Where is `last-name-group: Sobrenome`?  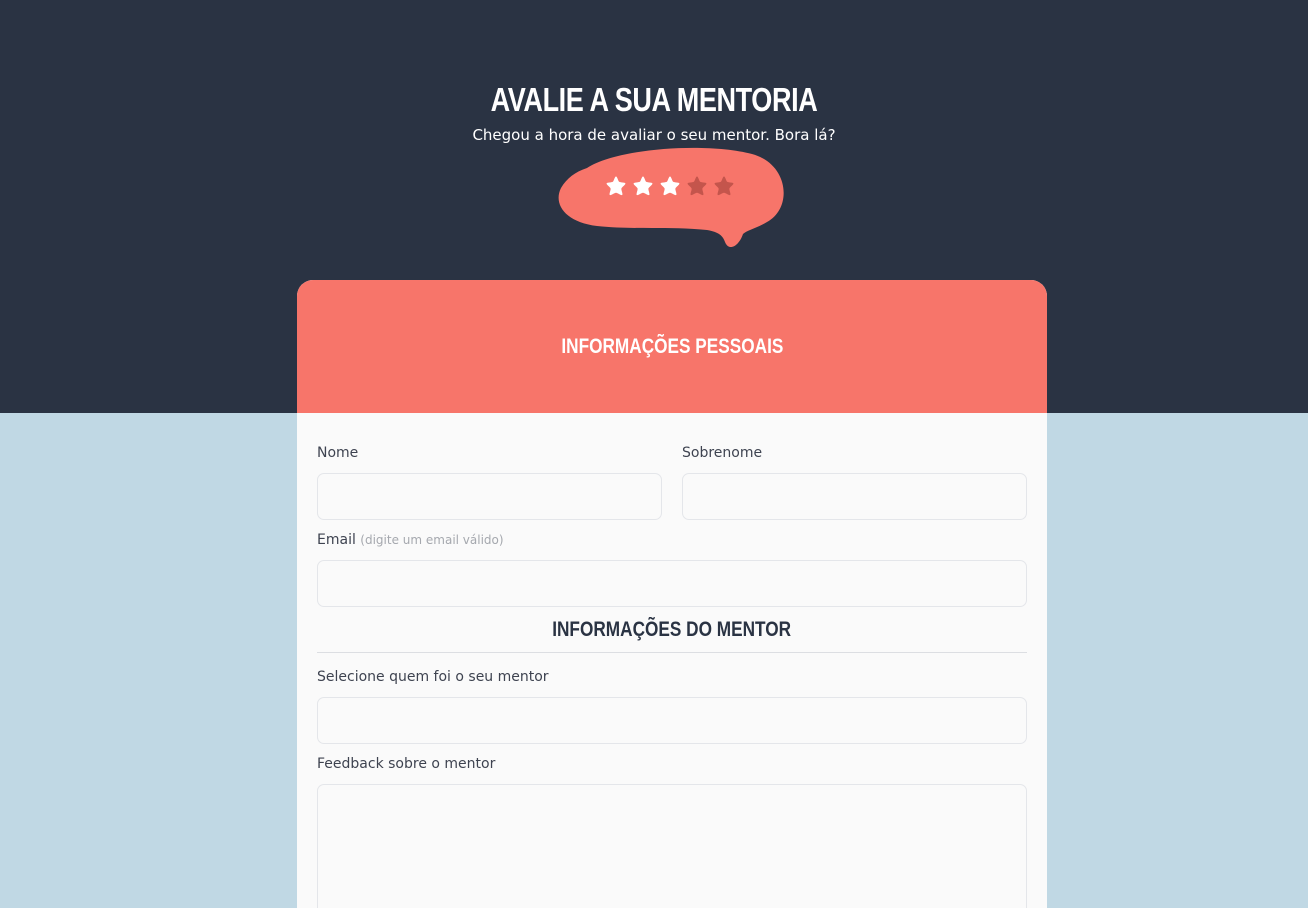 last-name-group: Sobrenome is located at coordinates (854, 486).